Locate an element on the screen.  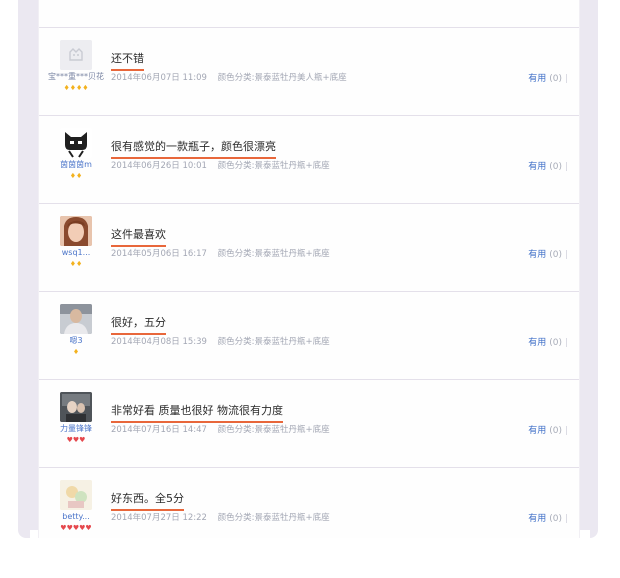
review-comment: 非常好看 质量也很好 物流很有力度 is located at coordinates (197, 413).